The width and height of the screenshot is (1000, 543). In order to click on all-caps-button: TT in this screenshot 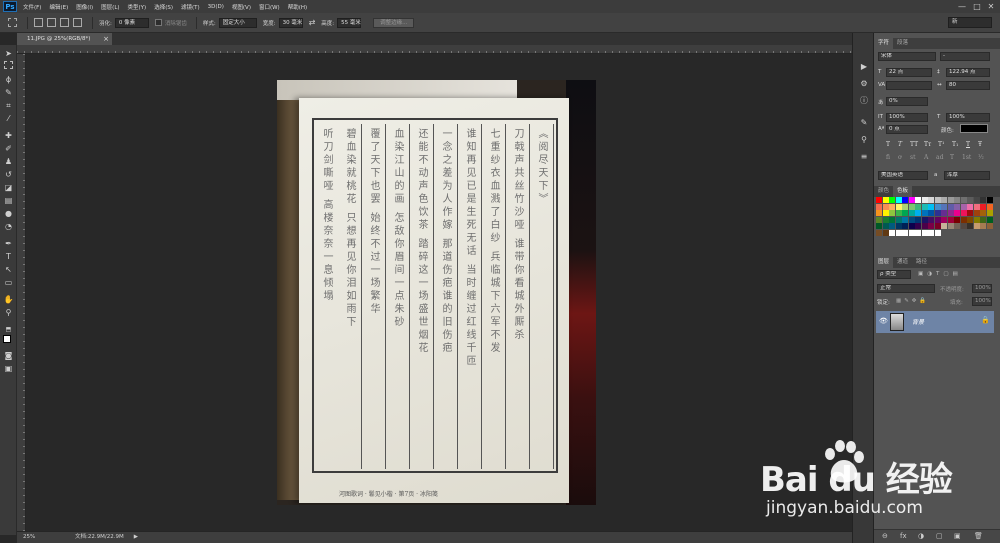, I will do `click(914, 144)`.